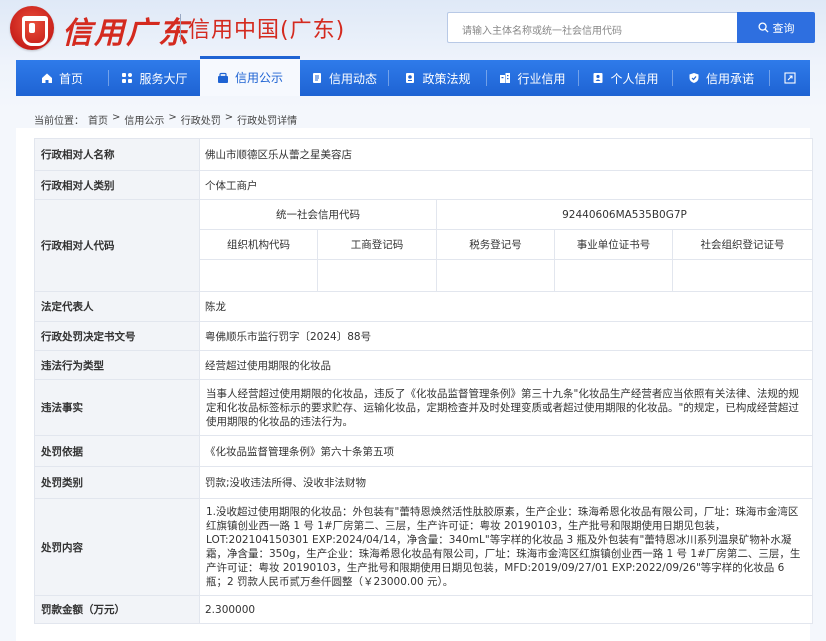  What do you see at coordinates (32, 28) in the screenshot?
I see `credit-emblem-icon` at bounding box center [32, 28].